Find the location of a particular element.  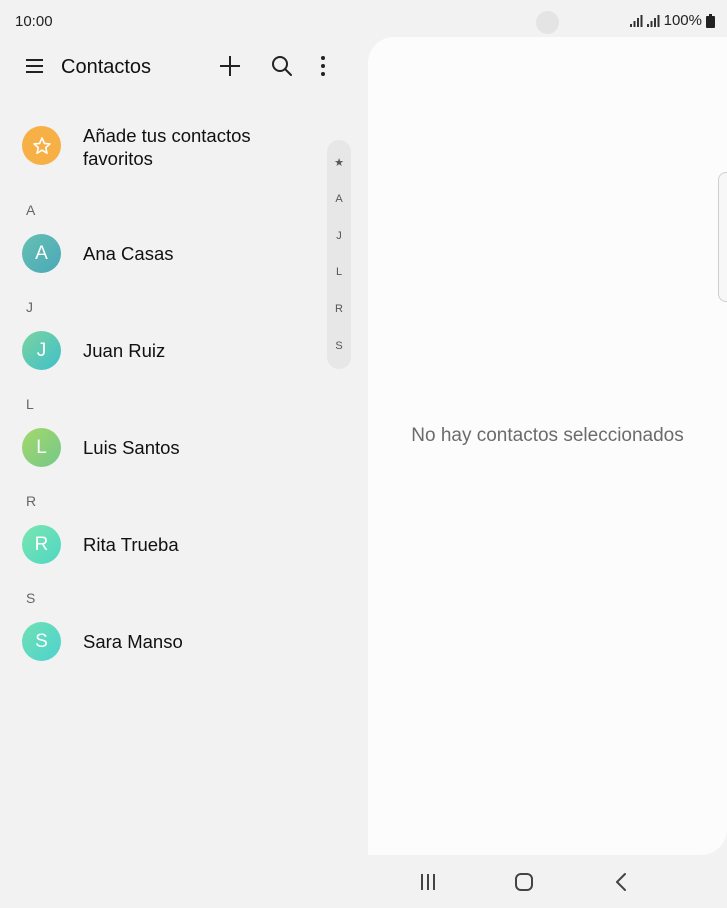

section-header-a: A is located at coordinates (31, 210).